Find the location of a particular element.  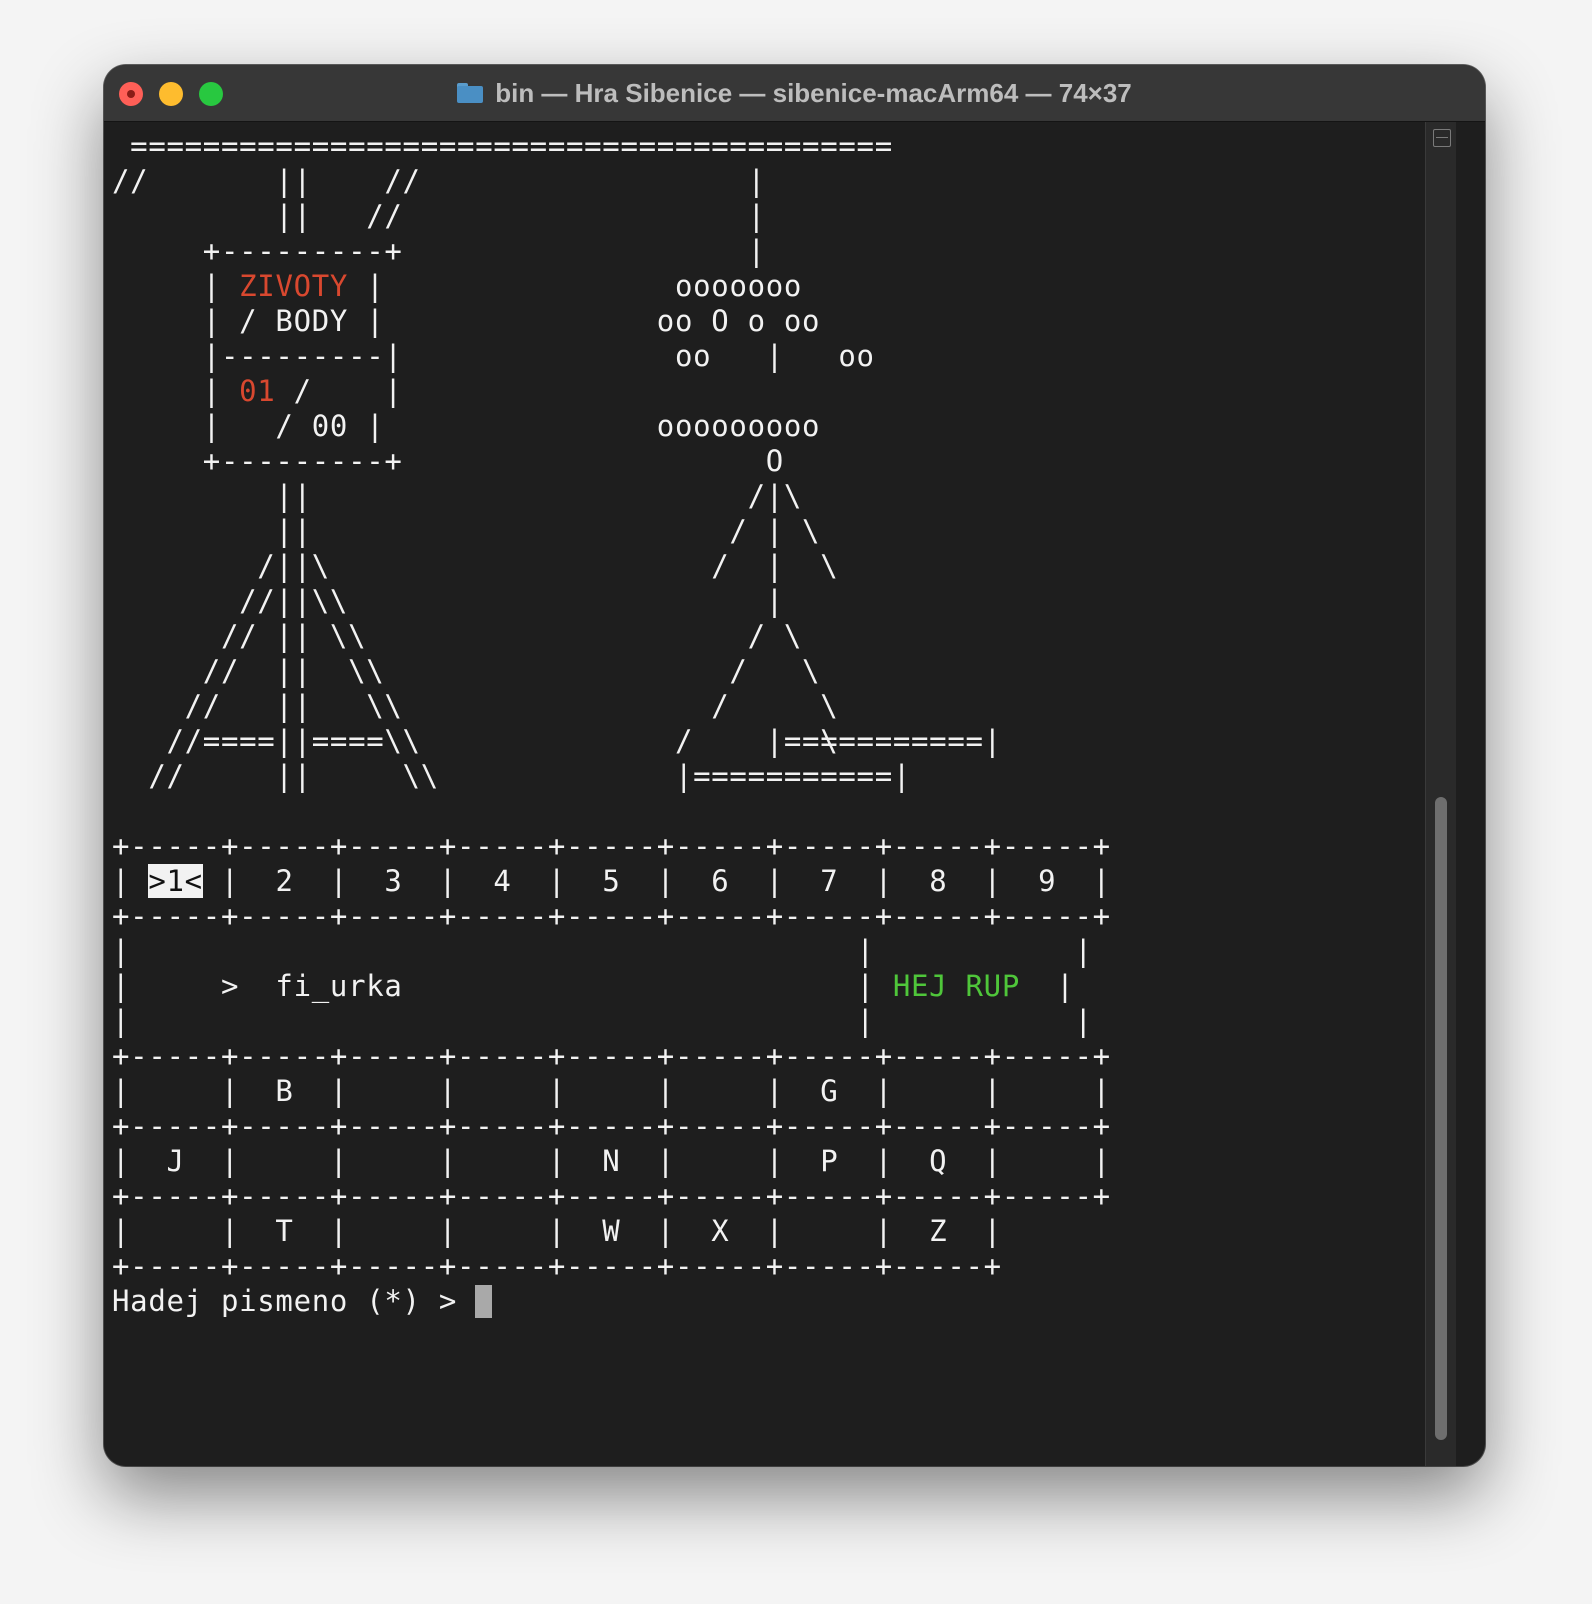

scrollbar is located at coordinates (1440, 794).